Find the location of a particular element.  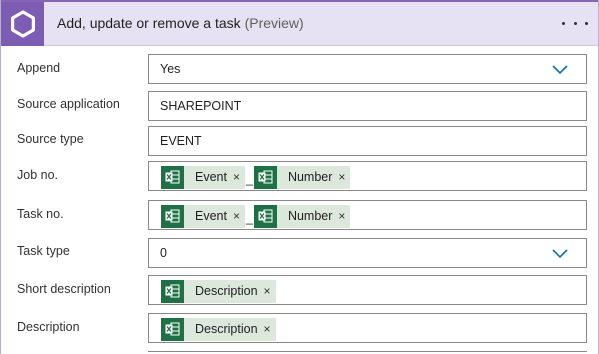

source-type-input: EVENT is located at coordinates (367, 141).